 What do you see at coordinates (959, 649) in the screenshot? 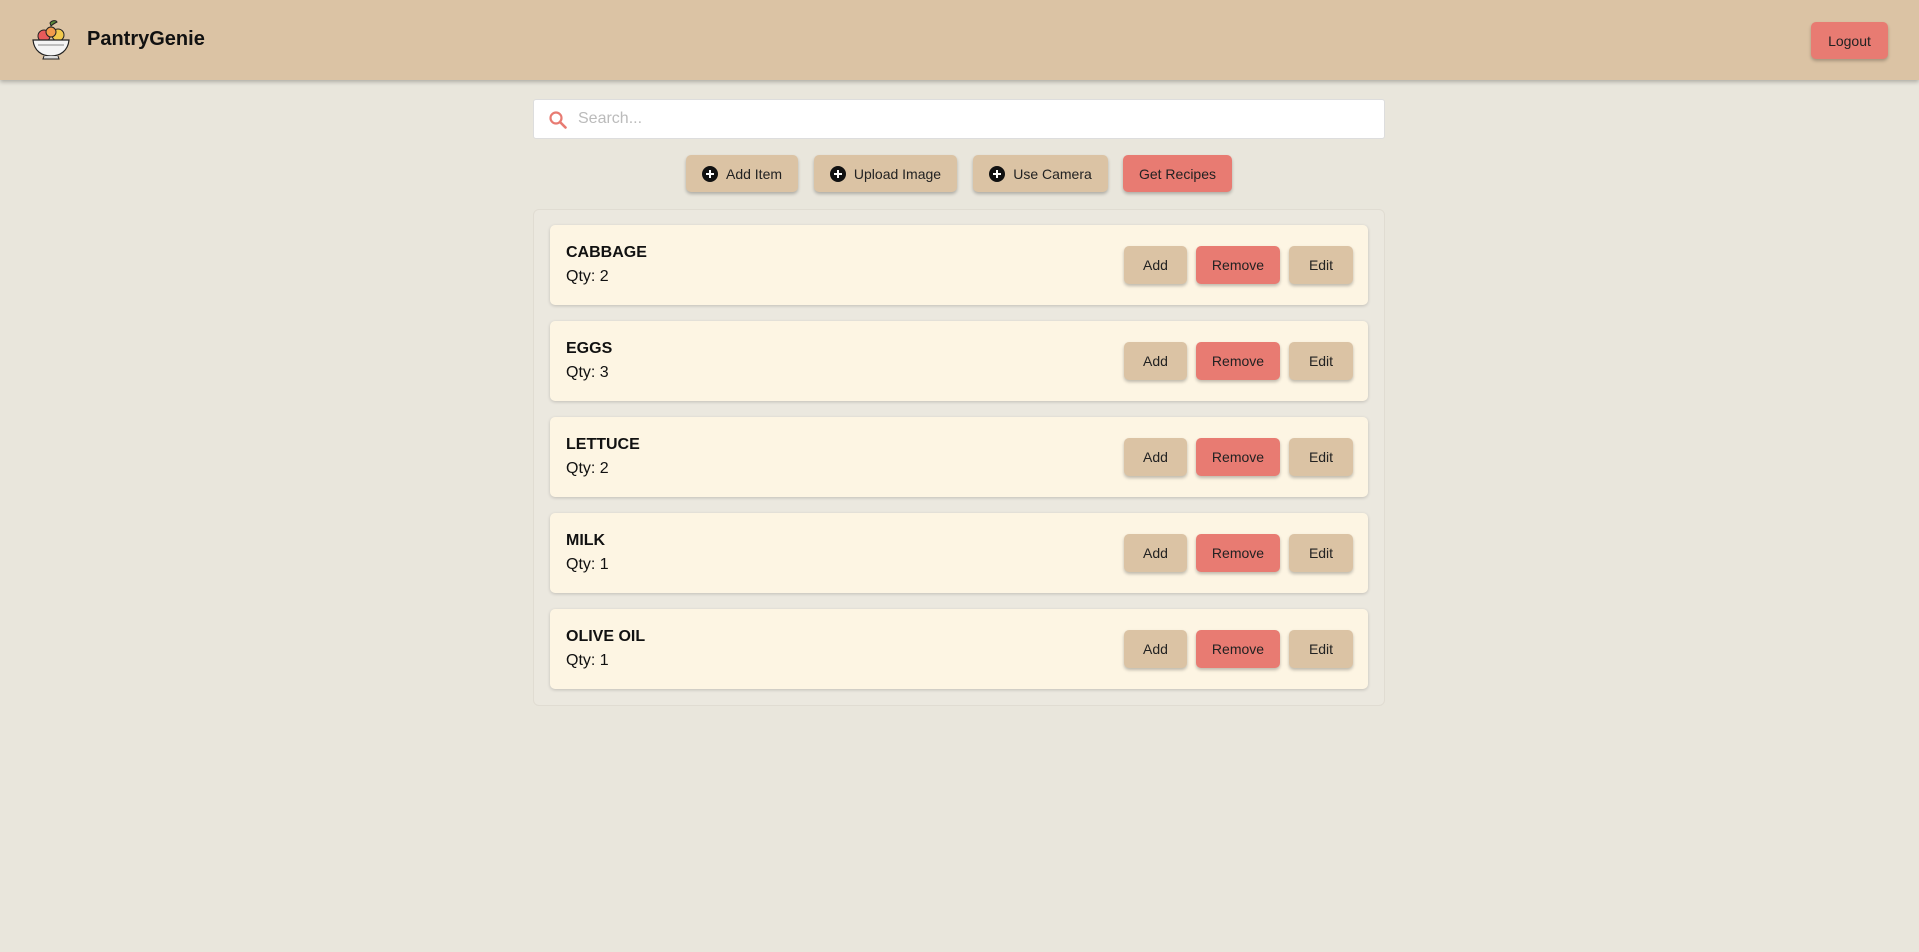
I see `list-item: OLIVE OIL Qty: 1 Add Remove Edit` at bounding box center [959, 649].